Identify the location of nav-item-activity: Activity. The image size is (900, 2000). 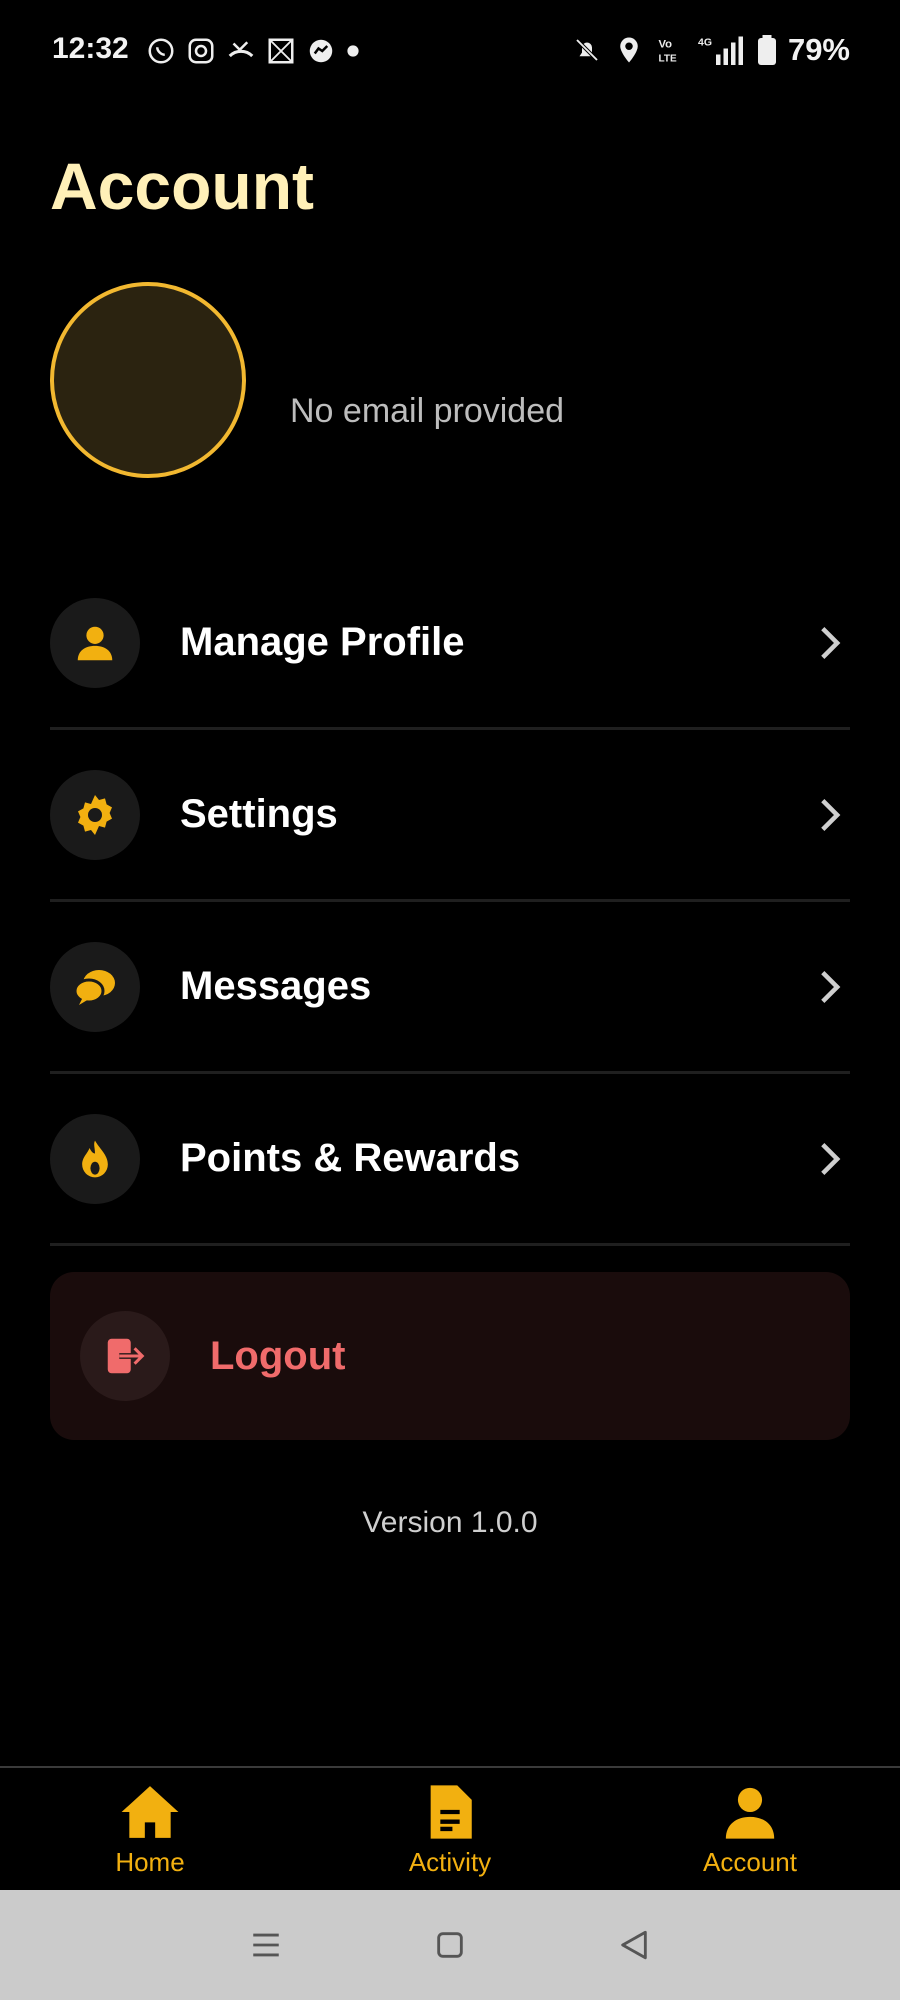
(450, 1830).